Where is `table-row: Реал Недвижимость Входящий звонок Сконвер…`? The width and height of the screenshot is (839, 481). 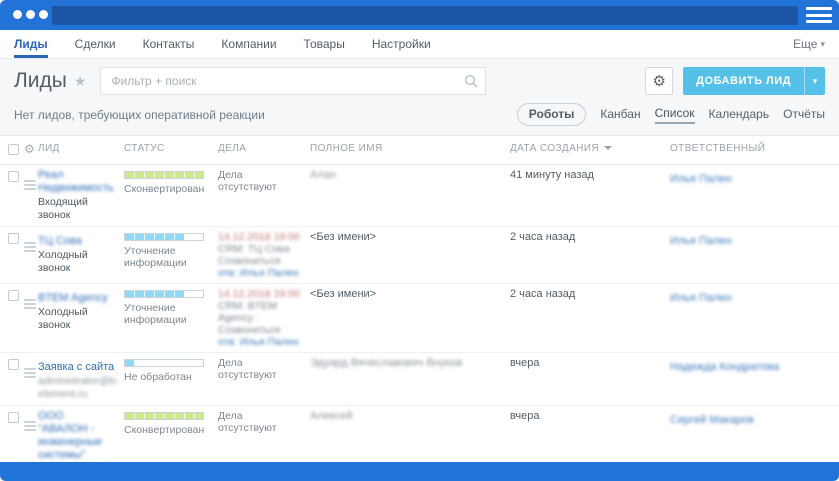 table-row: Реал Недвижимость Входящий звонок Сконвер… is located at coordinates (419, 196).